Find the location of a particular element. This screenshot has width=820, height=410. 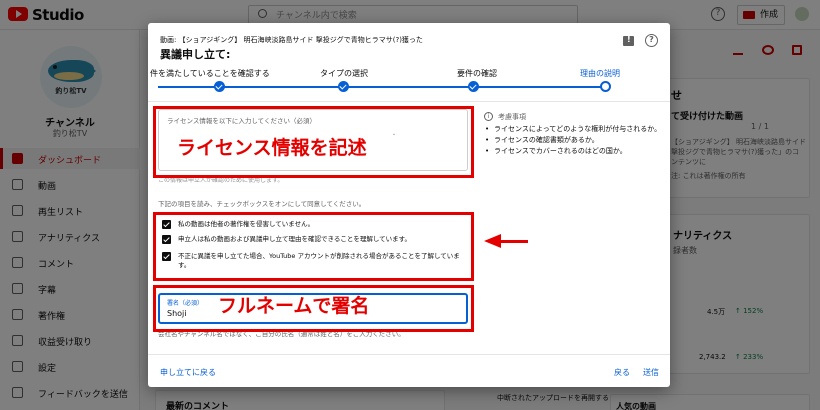

step-label-2: タイプの選択 is located at coordinates (344, 73).